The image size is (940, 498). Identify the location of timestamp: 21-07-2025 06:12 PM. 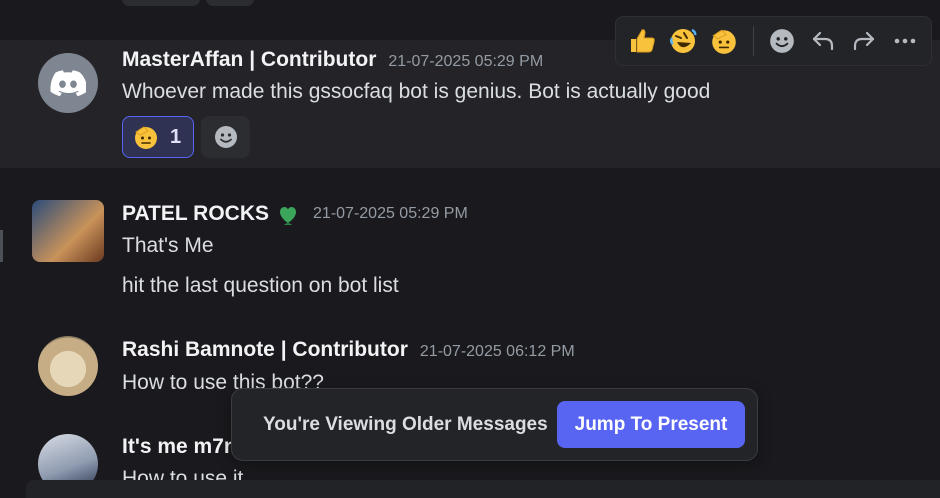
(497, 351).